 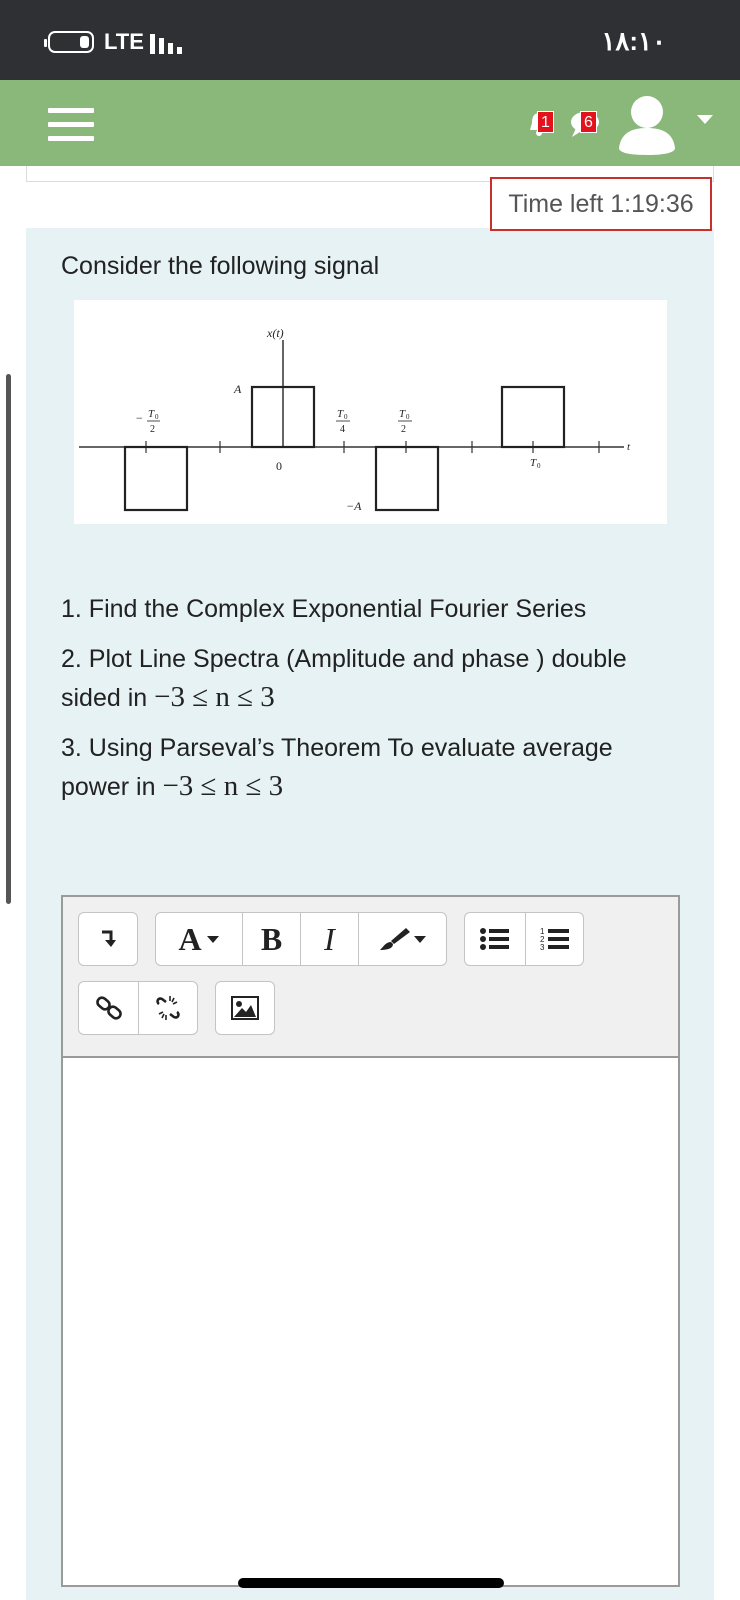 What do you see at coordinates (346, 417) in the screenshot?
I see `tick-quarter-period-sub: 0` at bounding box center [346, 417].